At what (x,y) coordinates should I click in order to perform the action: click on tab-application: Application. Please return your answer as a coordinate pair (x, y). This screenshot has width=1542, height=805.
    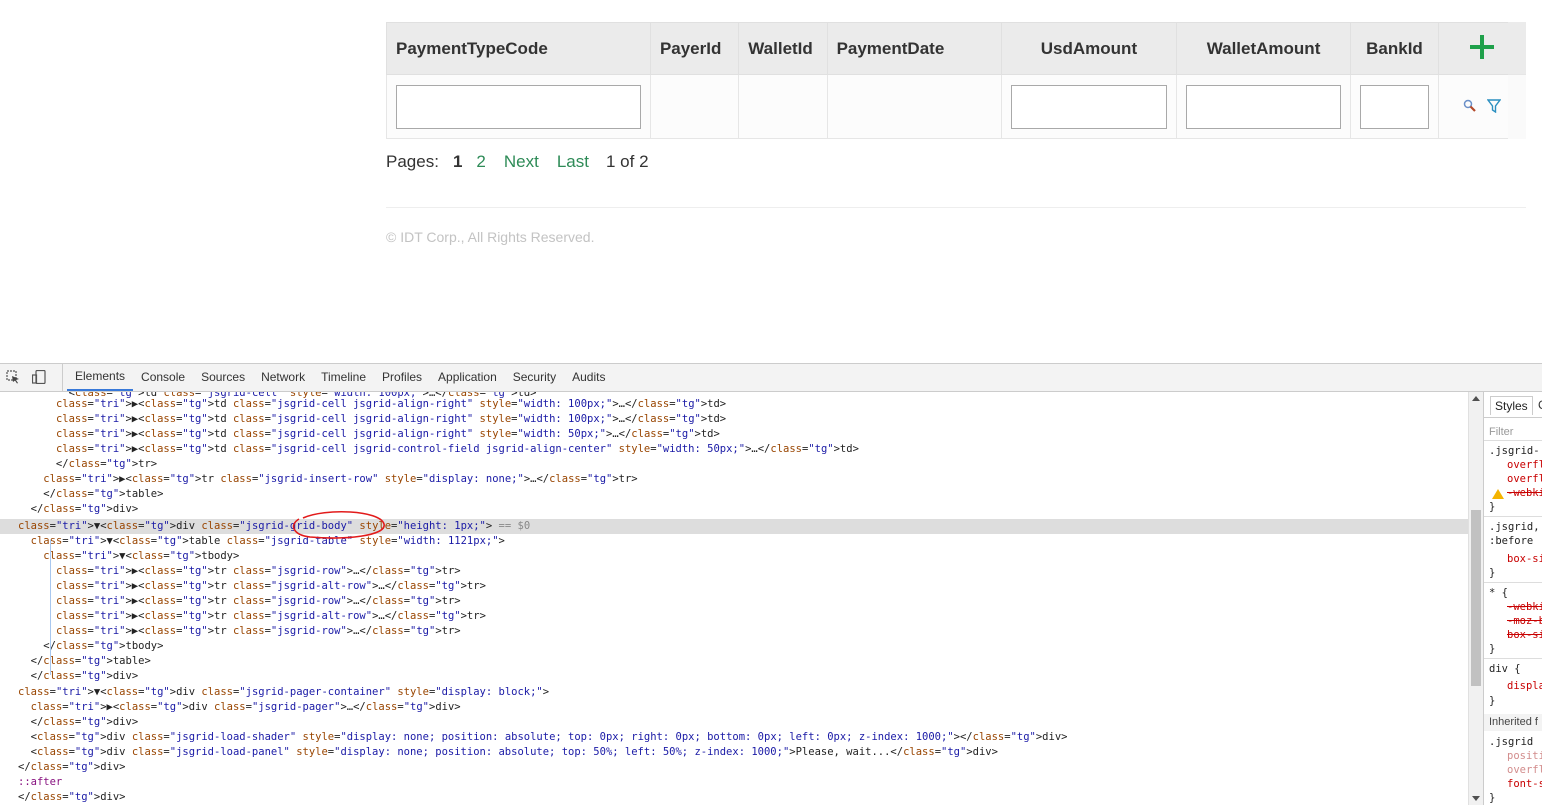
    Looking at the image, I should click on (467, 377).